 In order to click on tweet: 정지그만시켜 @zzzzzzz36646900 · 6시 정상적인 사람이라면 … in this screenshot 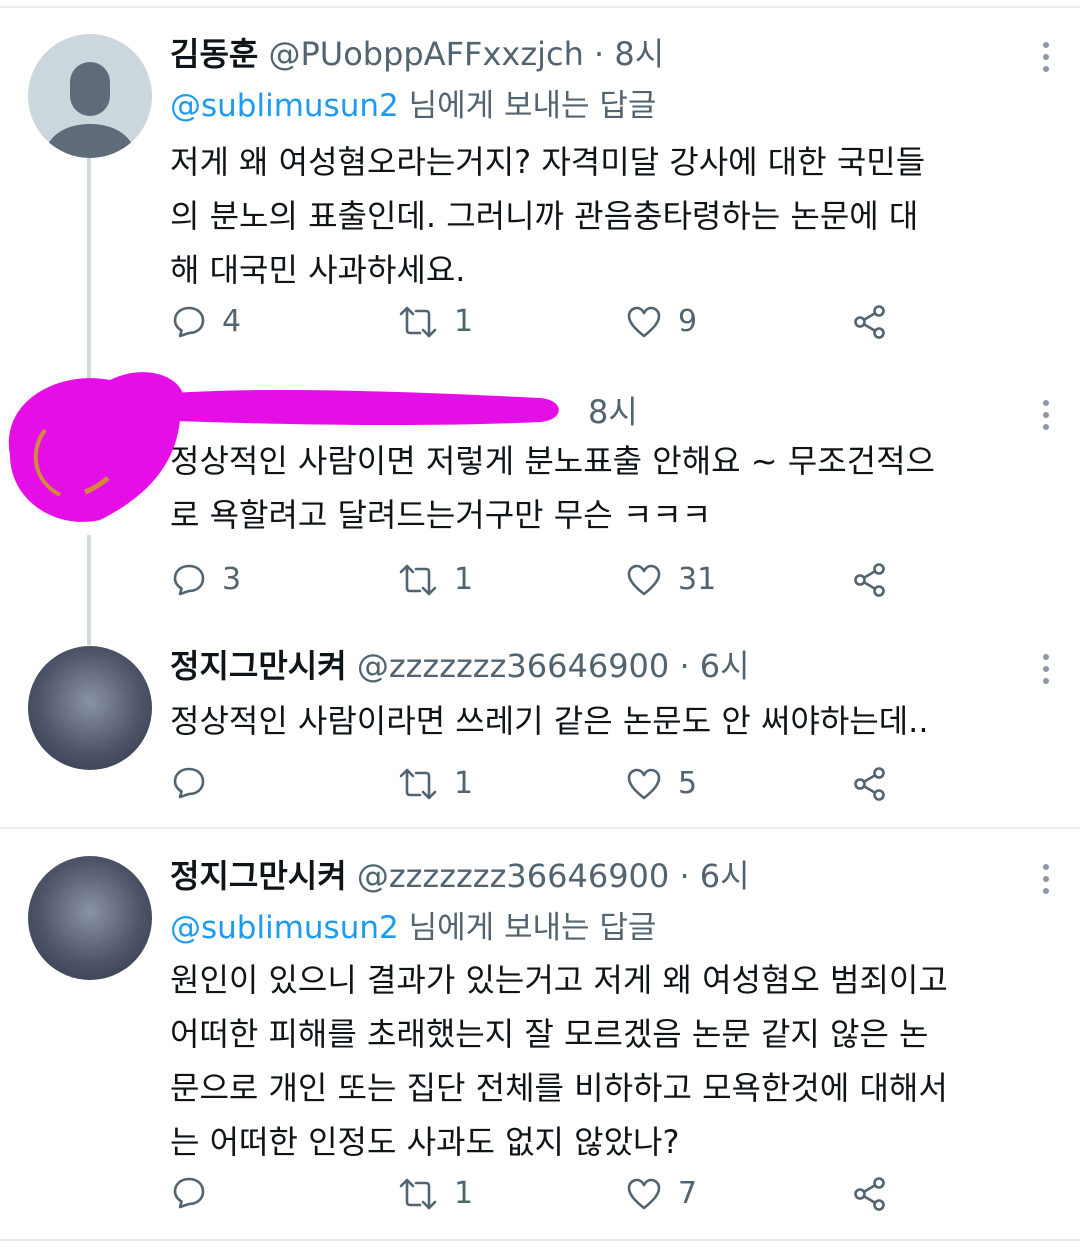, I will do `click(610, 726)`.